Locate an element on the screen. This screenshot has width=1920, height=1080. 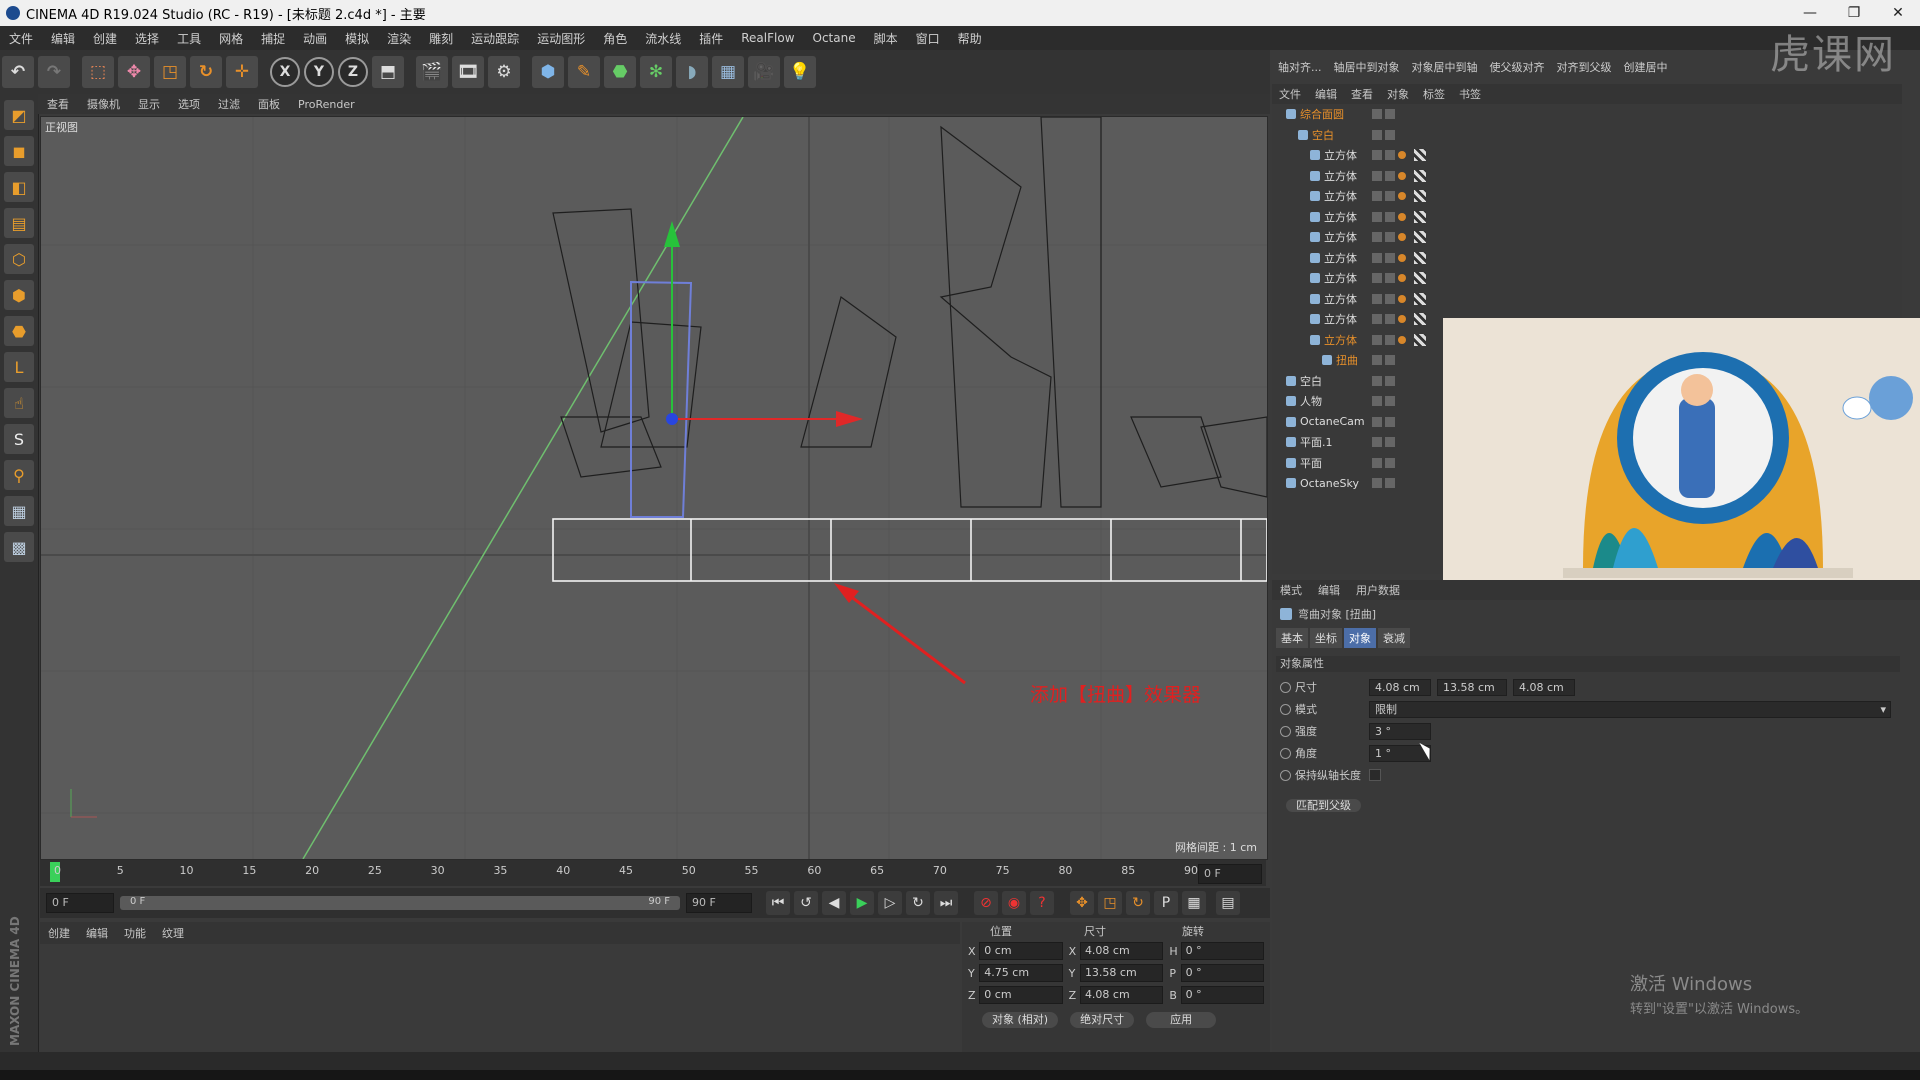
viewport-menu-options: 选项 is located at coordinates (189, 104).